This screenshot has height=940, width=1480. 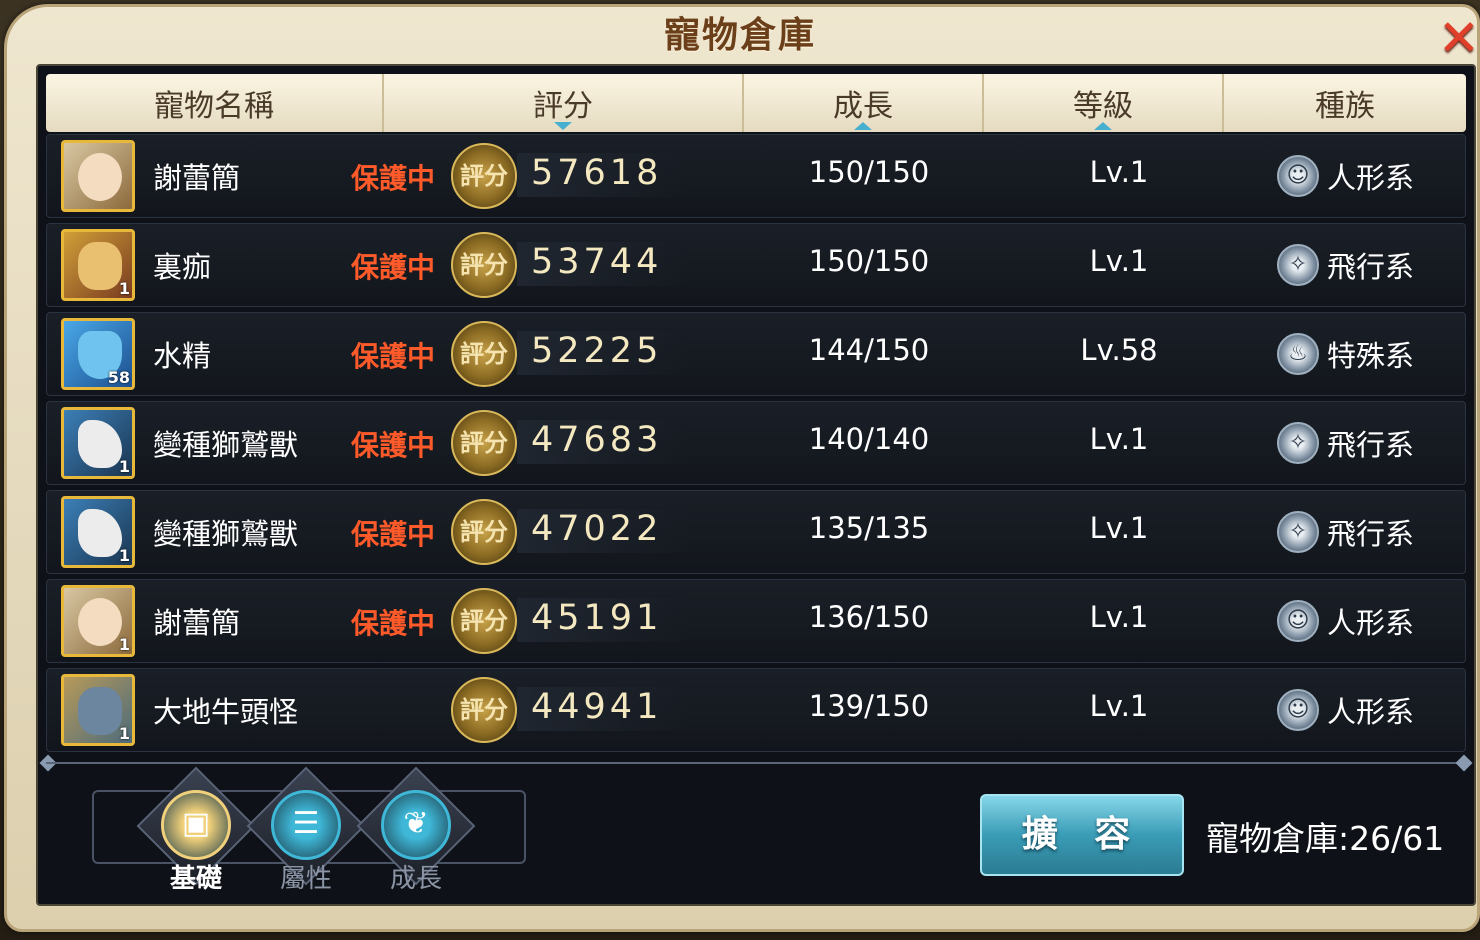 I want to click on pet-race: 特殊系, so click(x=1371, y=356).